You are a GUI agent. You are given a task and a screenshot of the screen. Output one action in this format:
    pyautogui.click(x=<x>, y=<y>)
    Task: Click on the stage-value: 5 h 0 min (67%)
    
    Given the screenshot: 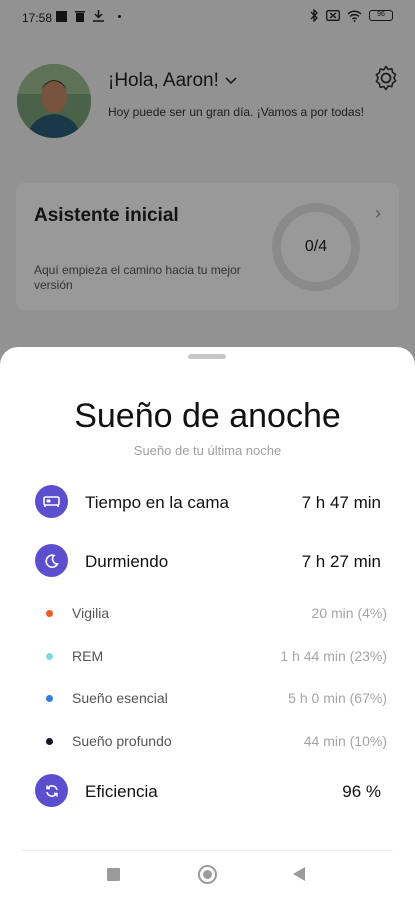 What is the action you would take?
    pyautogui.click(x=337, y=698)
    